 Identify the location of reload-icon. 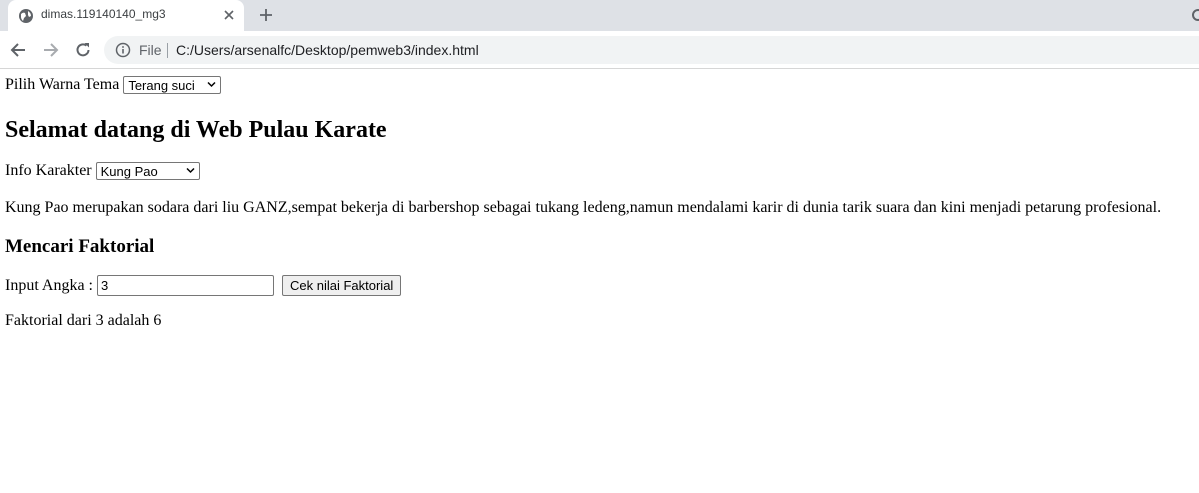
(83, 50).